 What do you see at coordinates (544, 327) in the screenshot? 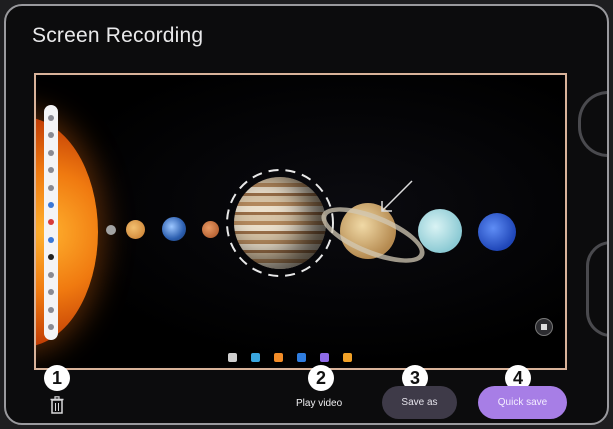
I see `fullscreen-icon` at bounding box center [544, 327].